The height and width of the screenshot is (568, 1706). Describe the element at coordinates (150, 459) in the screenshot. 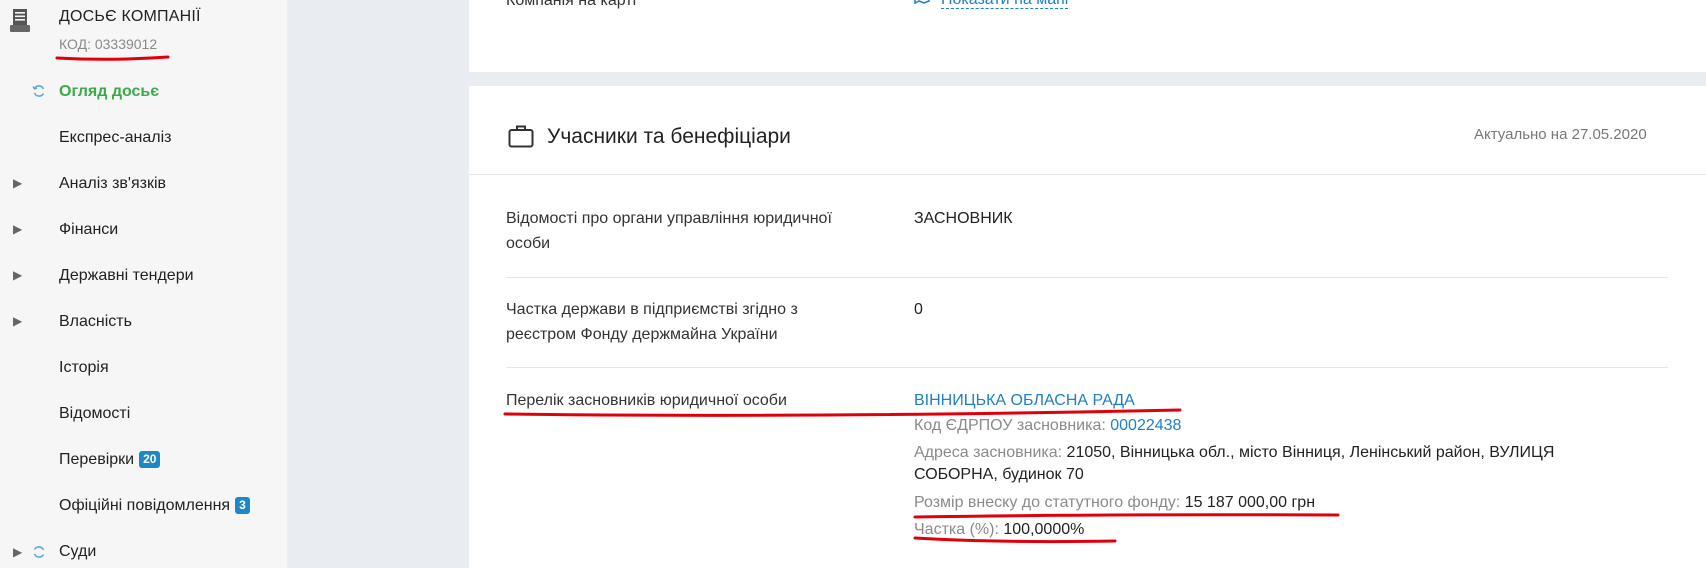

I see `inspections-count-badge: 20` at that location.